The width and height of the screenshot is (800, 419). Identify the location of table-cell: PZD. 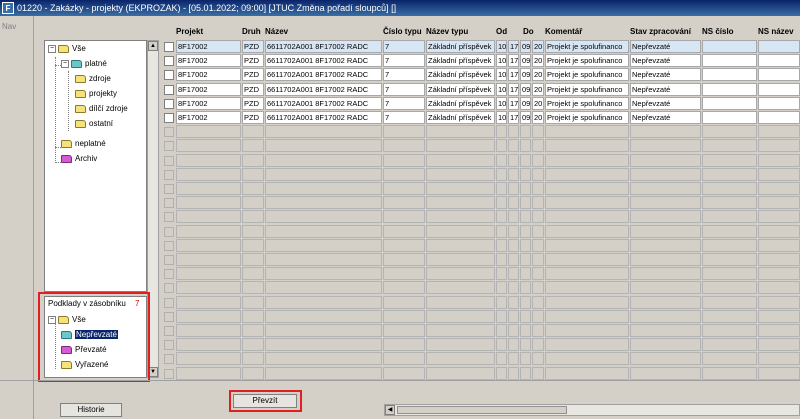
(253, 103).